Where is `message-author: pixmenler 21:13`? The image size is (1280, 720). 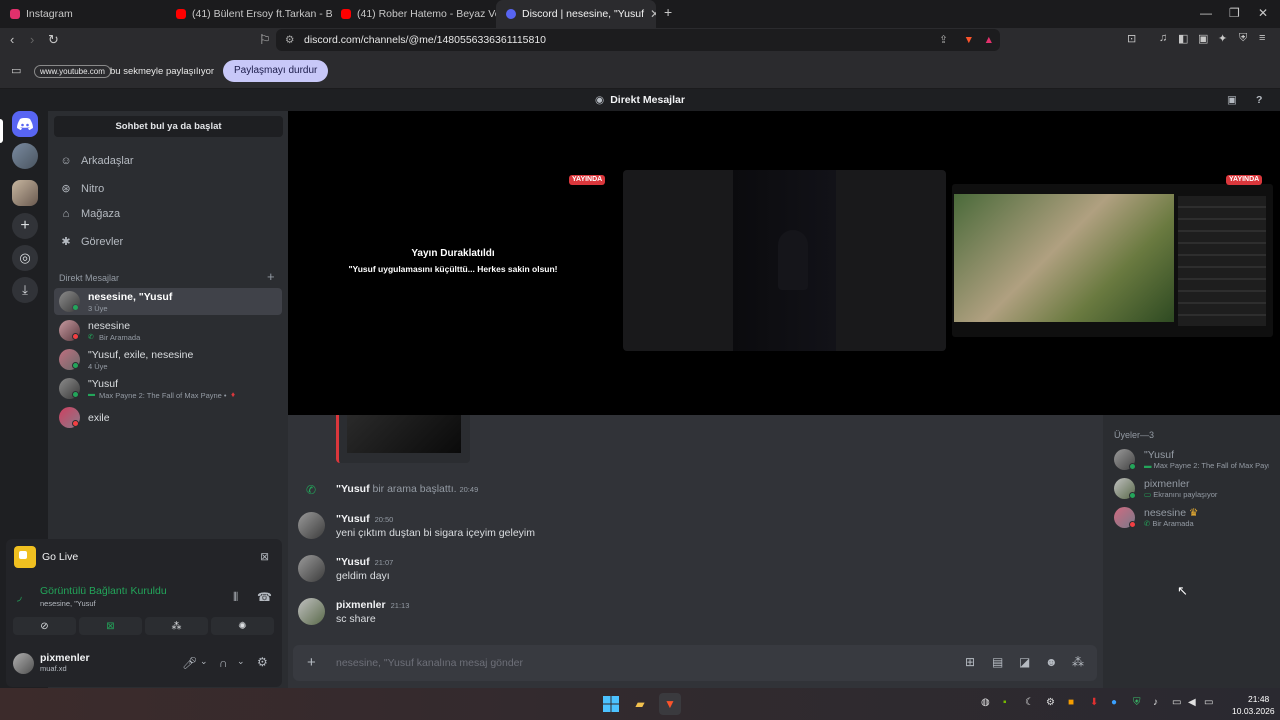 message-author: pixmenler 21:13 is located at coordinates (372, 605).